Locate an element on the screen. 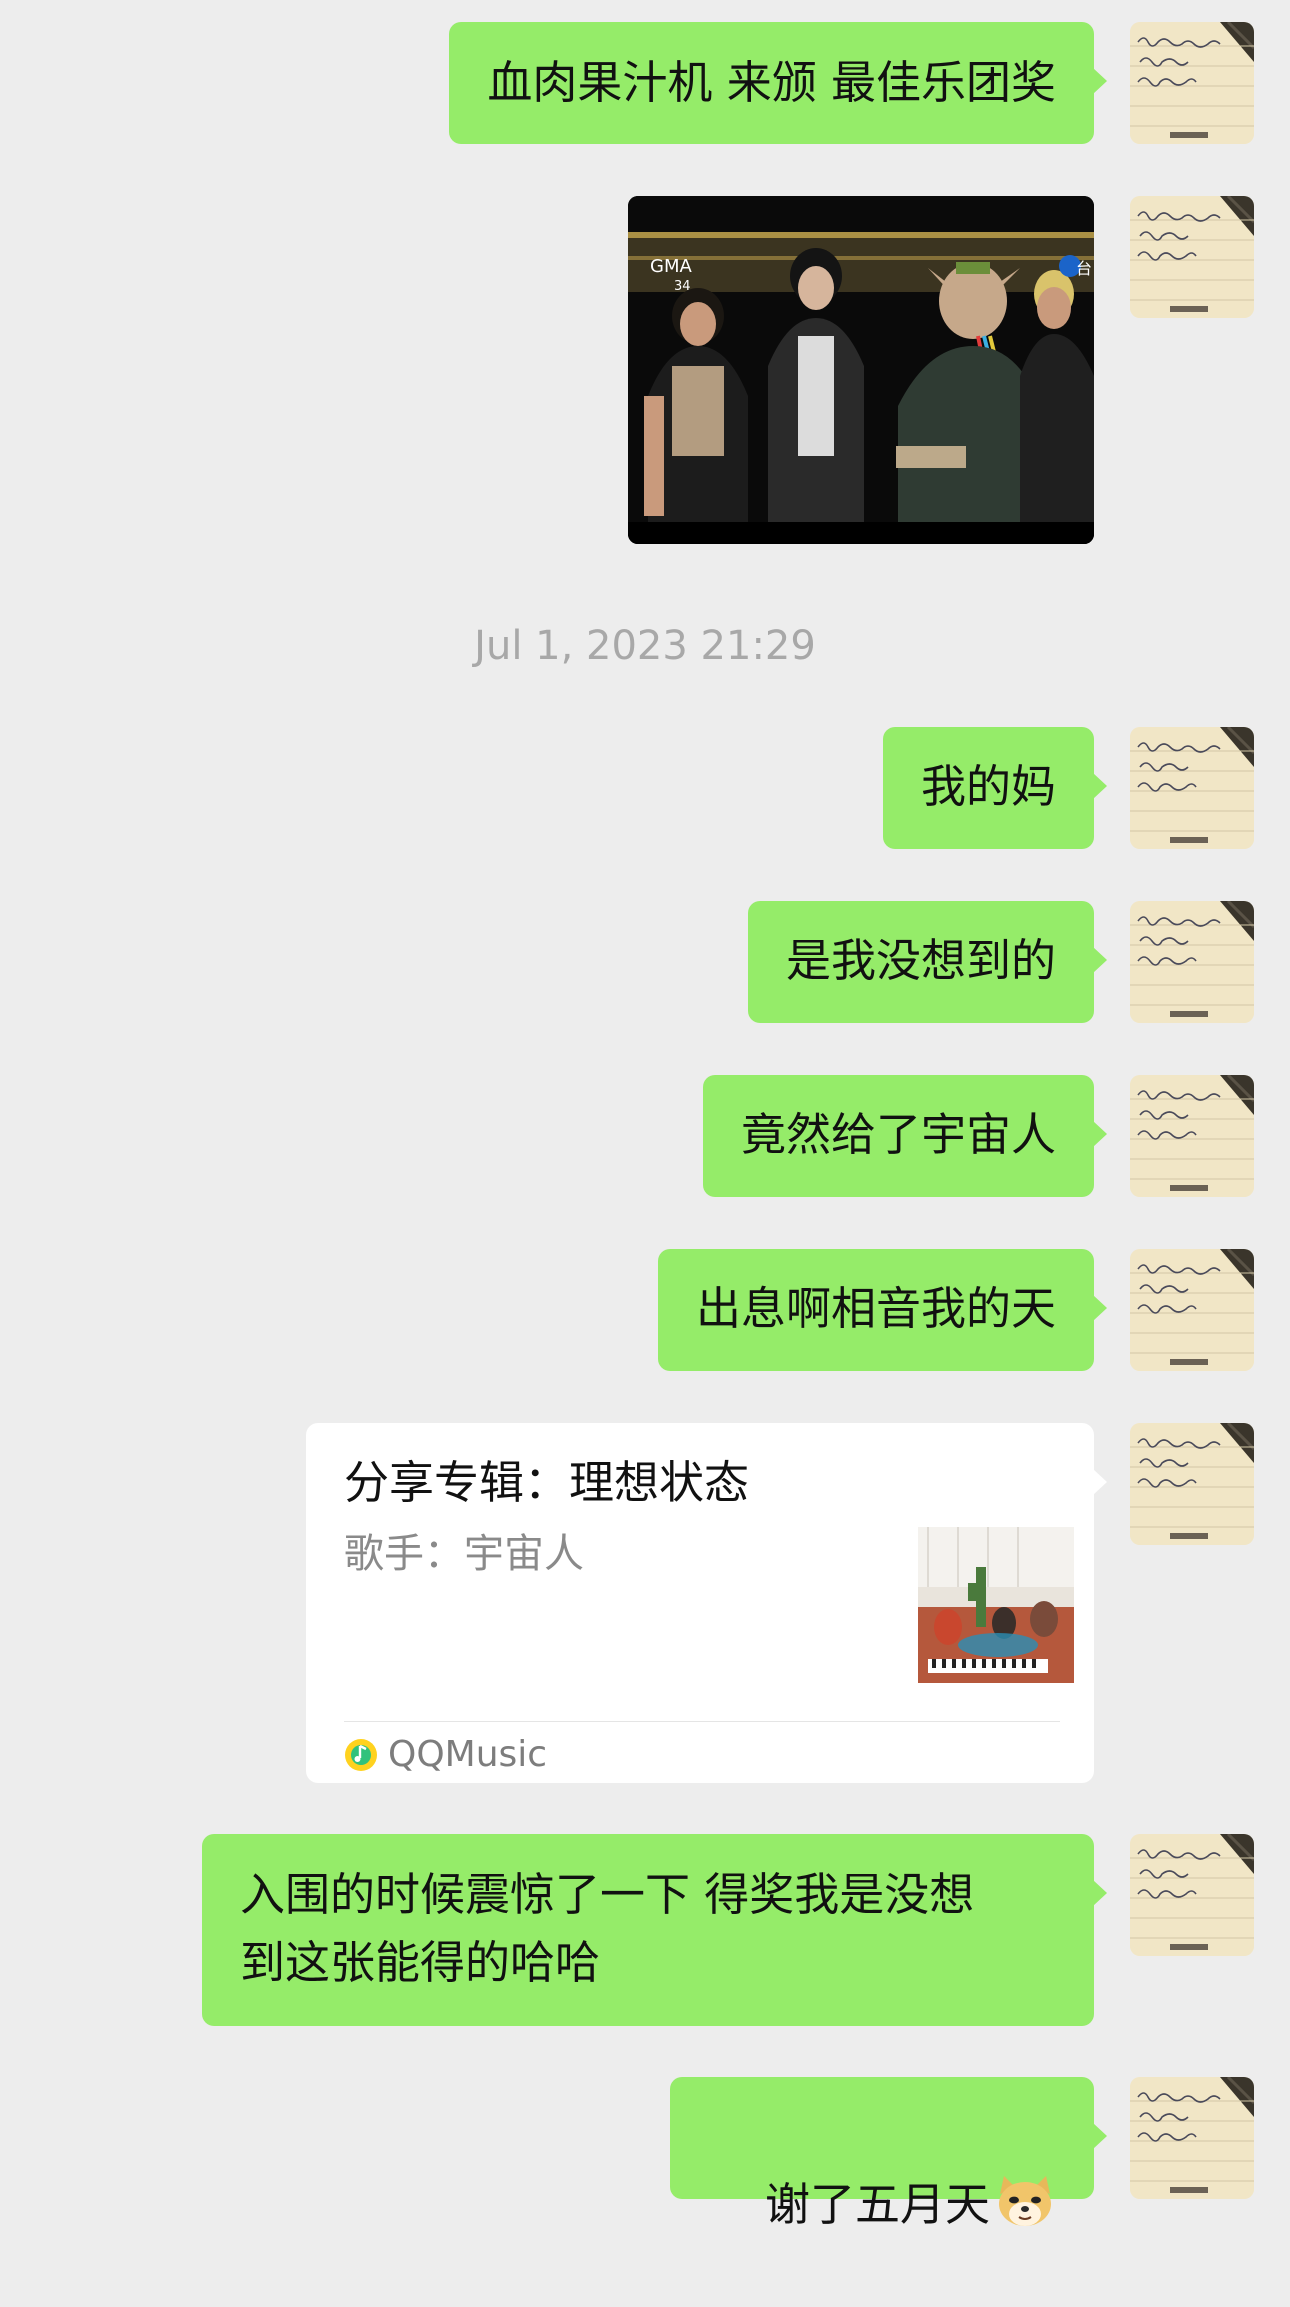 This screenshot has height=2307, width=1290. message-bubble: 血肉果汁机 来颁 最佳乐团奖 is located at coordinates (778, 83).